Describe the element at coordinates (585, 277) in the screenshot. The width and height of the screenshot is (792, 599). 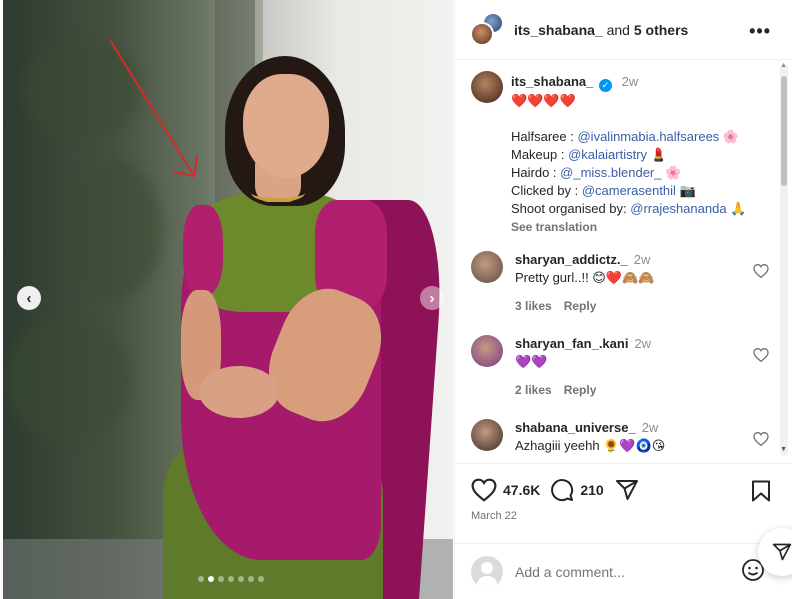
I see `comment-text: Pretty gurl..!! 😊❤️🙈🙈` at that location.